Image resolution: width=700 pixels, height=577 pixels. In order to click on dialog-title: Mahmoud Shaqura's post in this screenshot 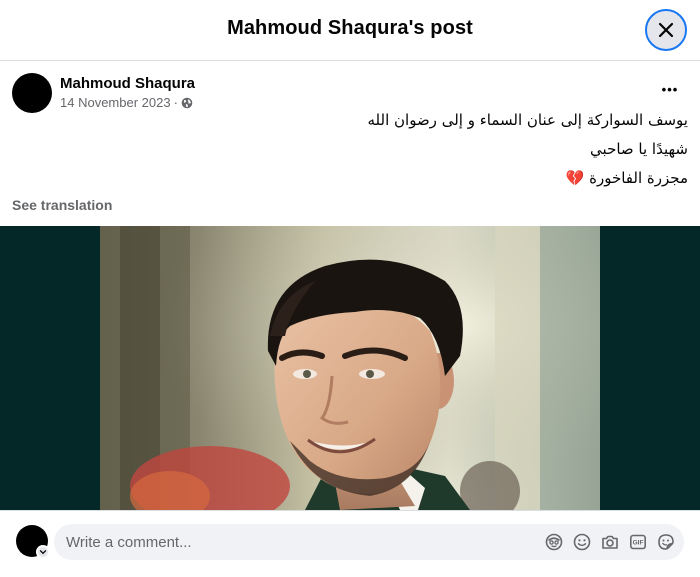, I will do `click(350, 28)`.